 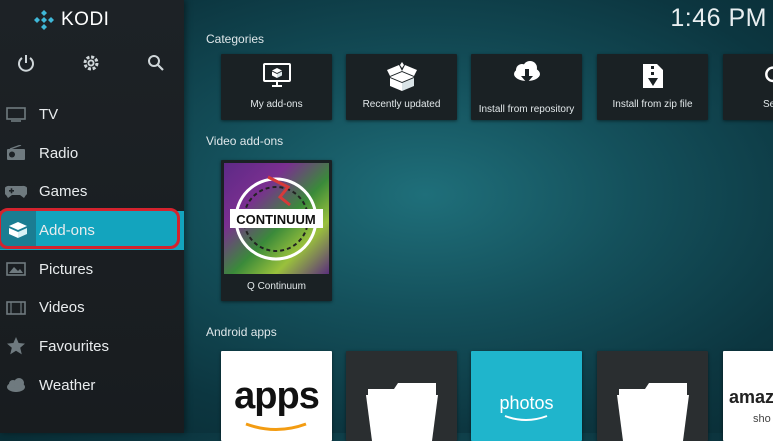 I want to click on settings-icon, so click(x=91, y=63).